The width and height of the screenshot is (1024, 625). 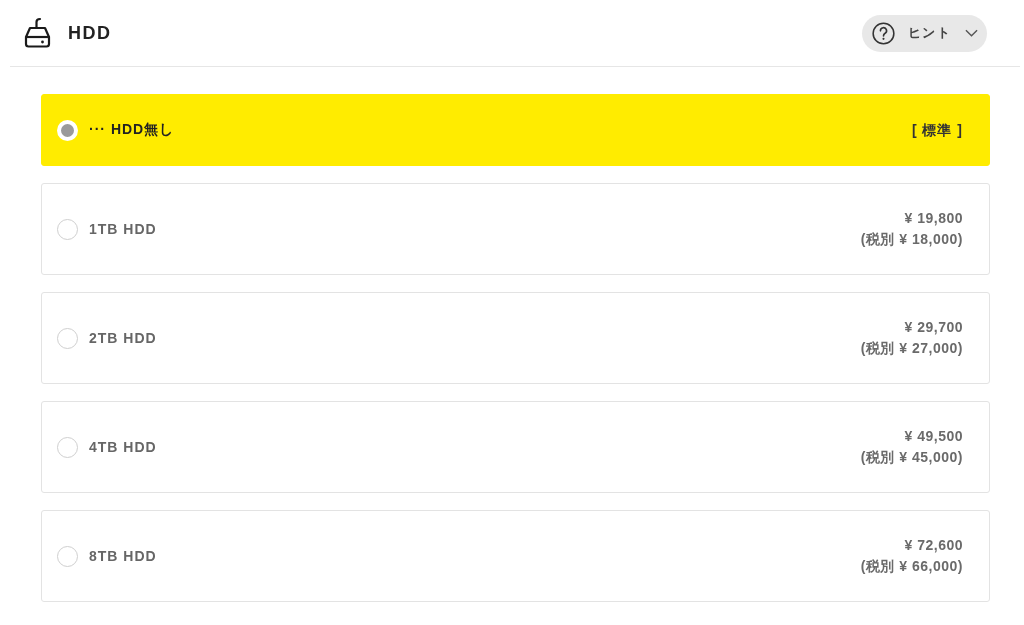 What do you see at coordinates (911, 457) in the screenshot?
I see `price-excluding-tax-text: (税別 ¥ 45,000)` at bounding box center [911, 457].